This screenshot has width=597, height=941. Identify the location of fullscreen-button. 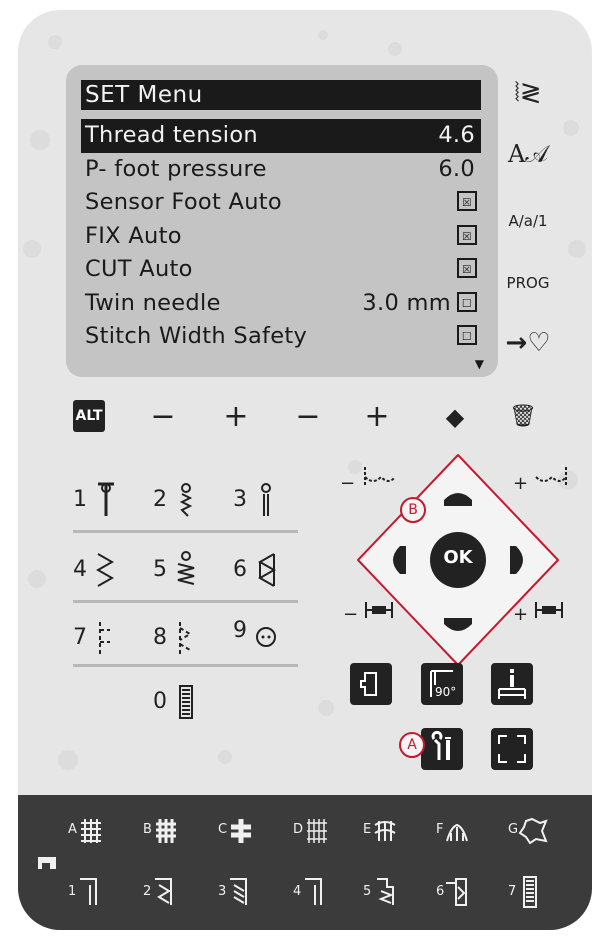
(512, 749).